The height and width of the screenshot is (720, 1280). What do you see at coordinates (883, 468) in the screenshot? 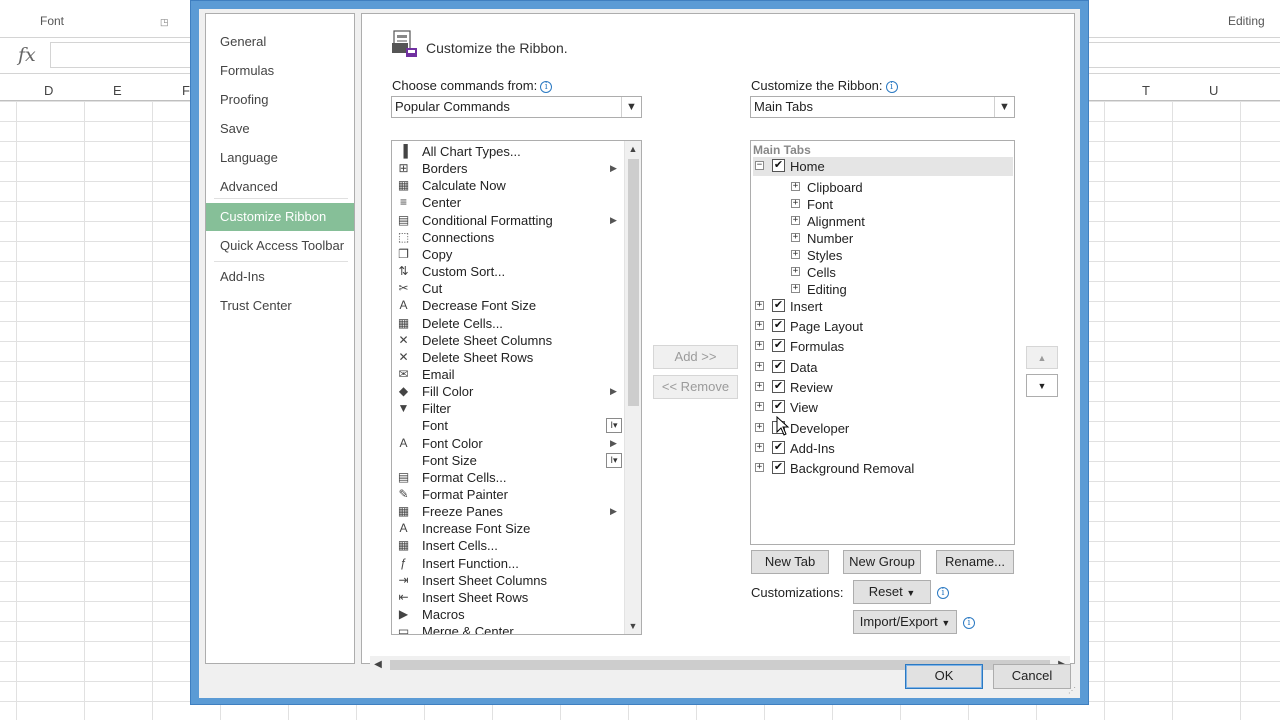
I see `tree-item-background-removal: + ✔ Background Removal` at bounding box center [883, 468].